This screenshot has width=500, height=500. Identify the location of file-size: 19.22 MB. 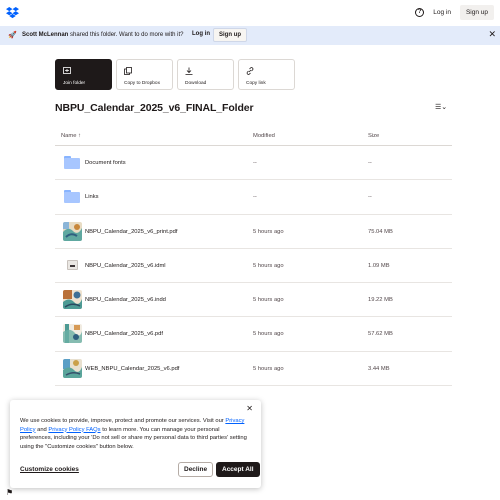
(380, 300).